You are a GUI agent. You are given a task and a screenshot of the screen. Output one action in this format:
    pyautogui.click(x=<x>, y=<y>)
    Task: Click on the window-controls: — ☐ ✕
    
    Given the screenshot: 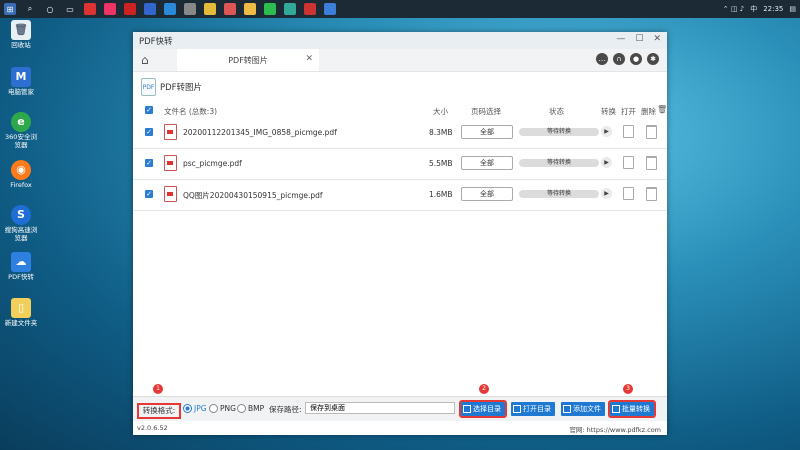 What is the action you would take?
    pyautogui.click(x=638, y=39)
    